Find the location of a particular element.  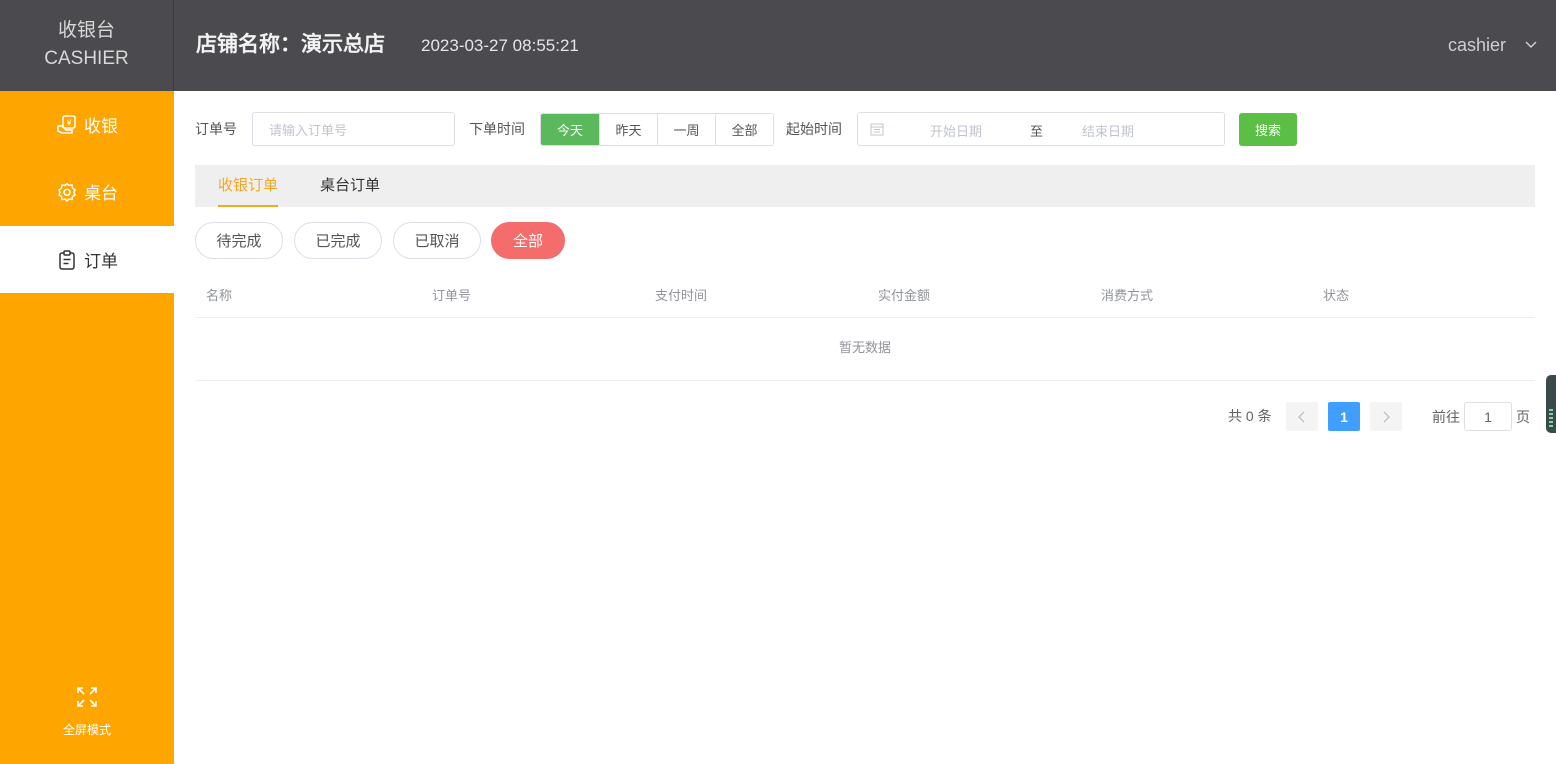

next-page-button is located at coordinates (1386, 416).